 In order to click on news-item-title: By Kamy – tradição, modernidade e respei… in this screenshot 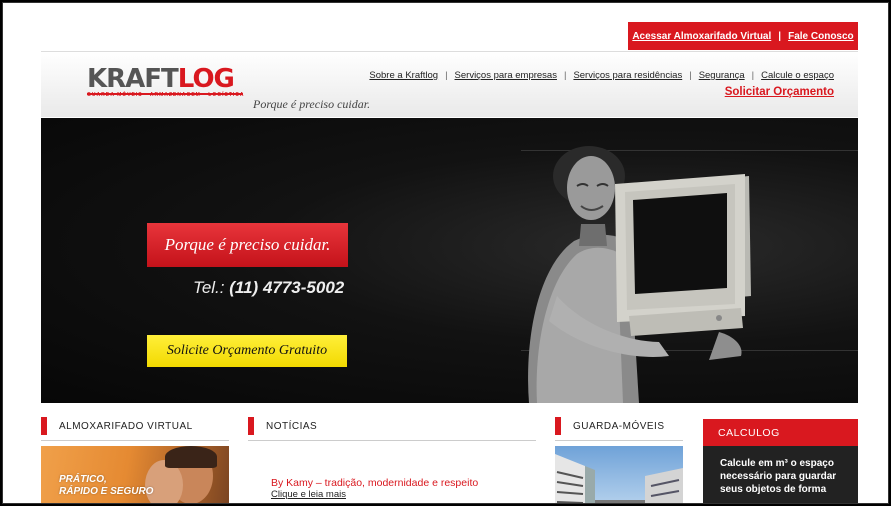, I will do `click(374, 483)`.